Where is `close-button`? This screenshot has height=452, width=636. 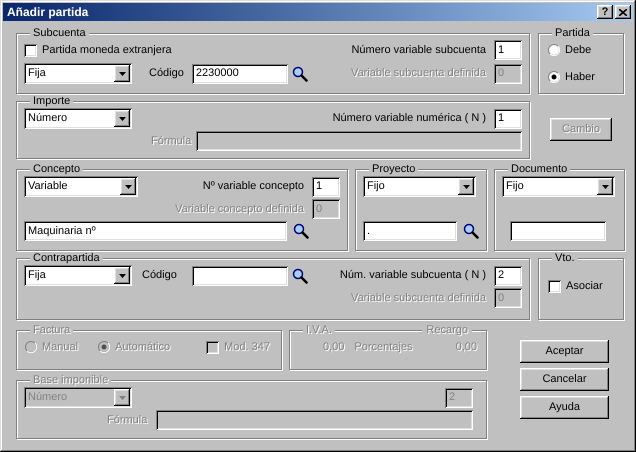 close-button is located at coordinates (623, 12).